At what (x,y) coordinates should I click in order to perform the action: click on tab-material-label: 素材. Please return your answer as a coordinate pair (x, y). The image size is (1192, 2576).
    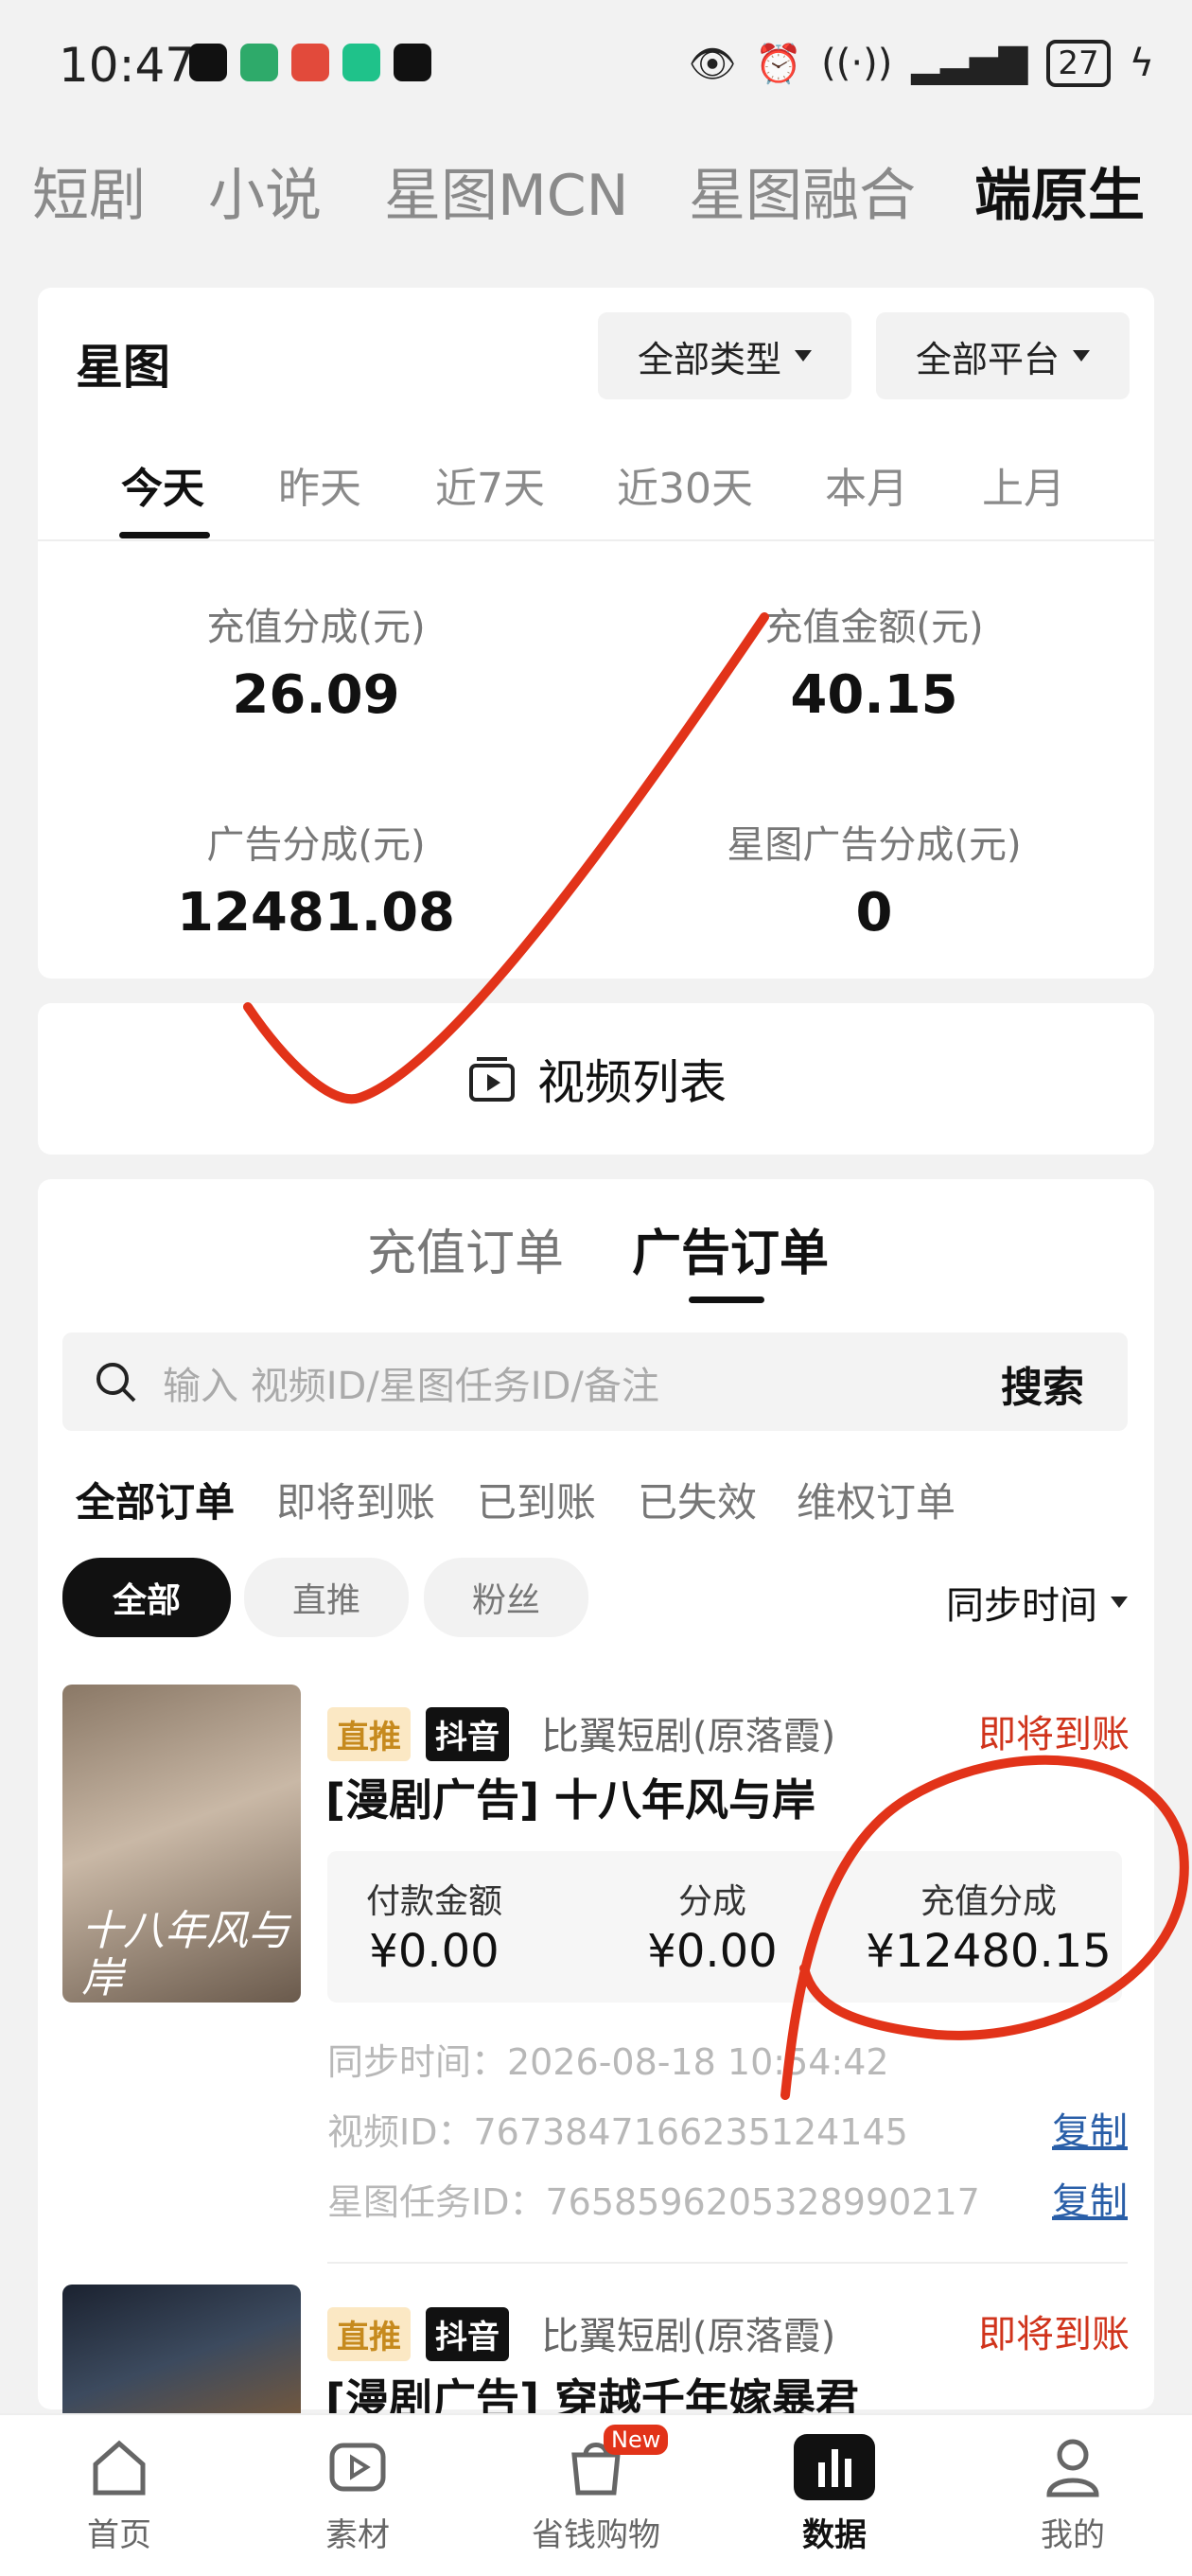
    Looking at the image, I should click on (357, 2535).